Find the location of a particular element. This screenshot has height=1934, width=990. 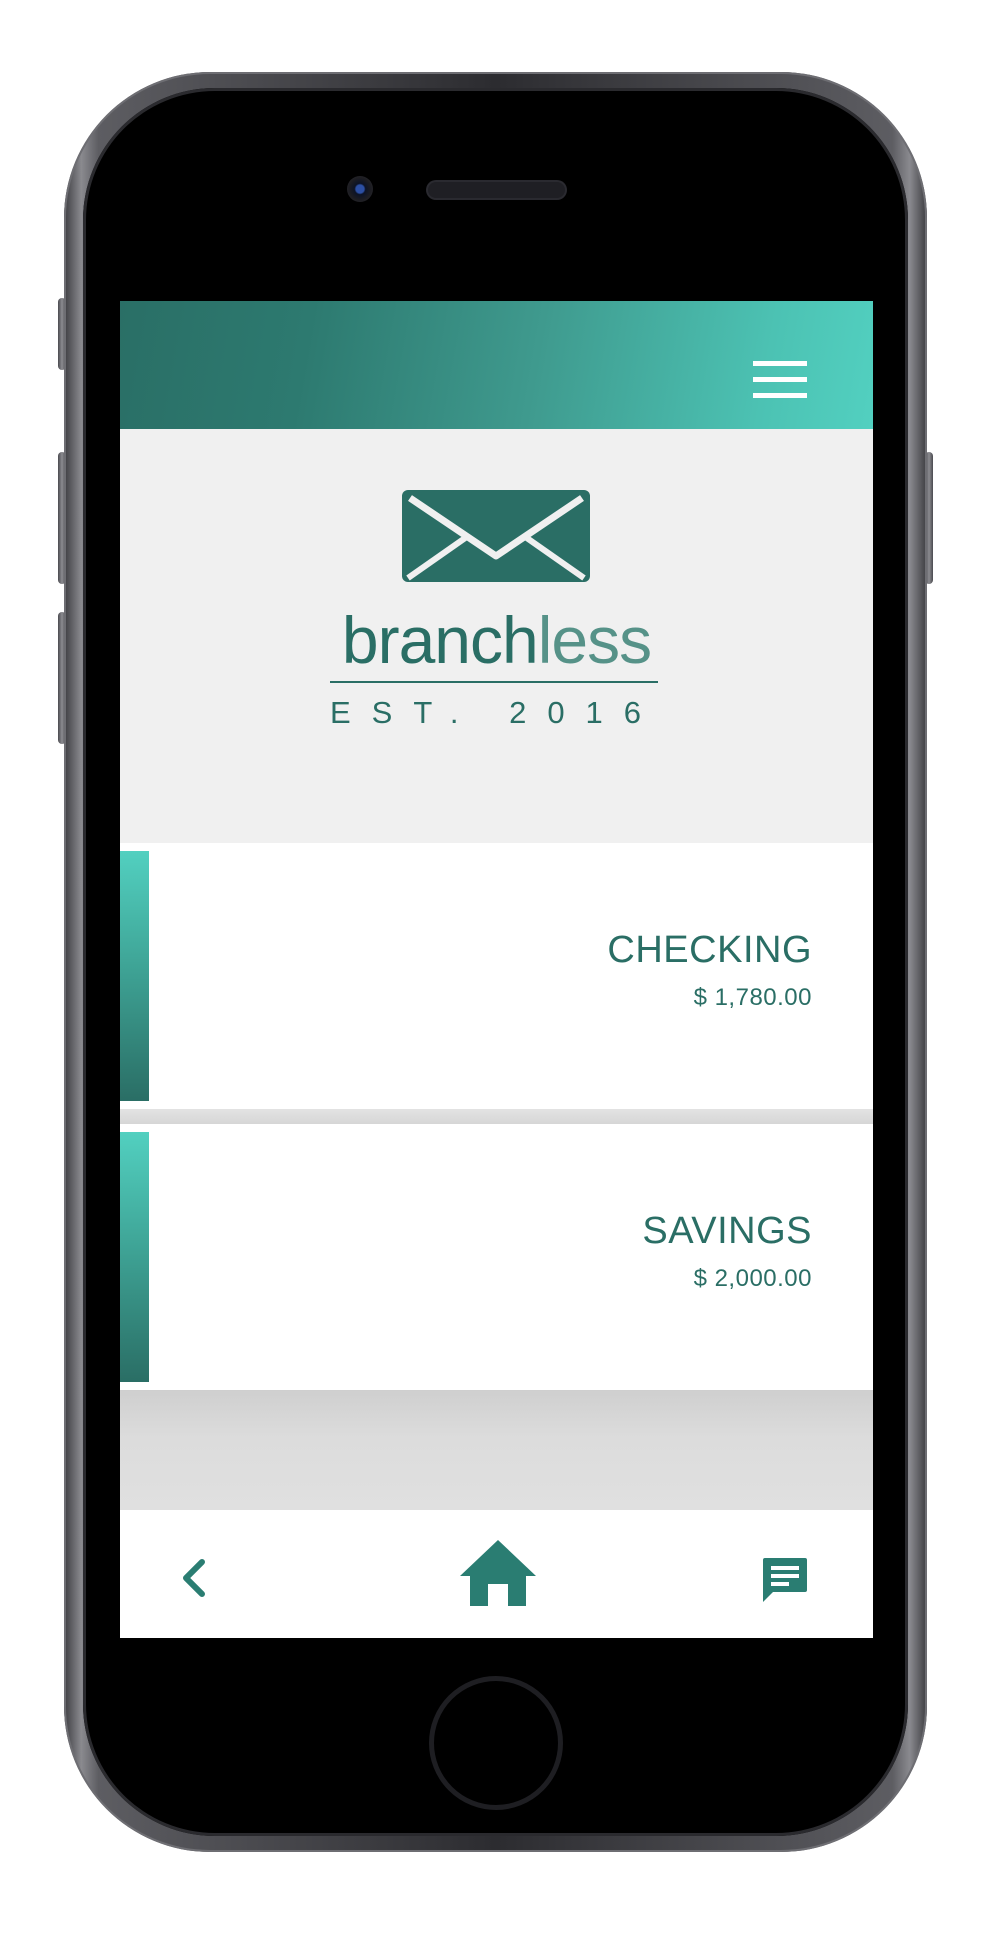

account-balance: $ 2,000.00 is located at coordinates (752, 1278).